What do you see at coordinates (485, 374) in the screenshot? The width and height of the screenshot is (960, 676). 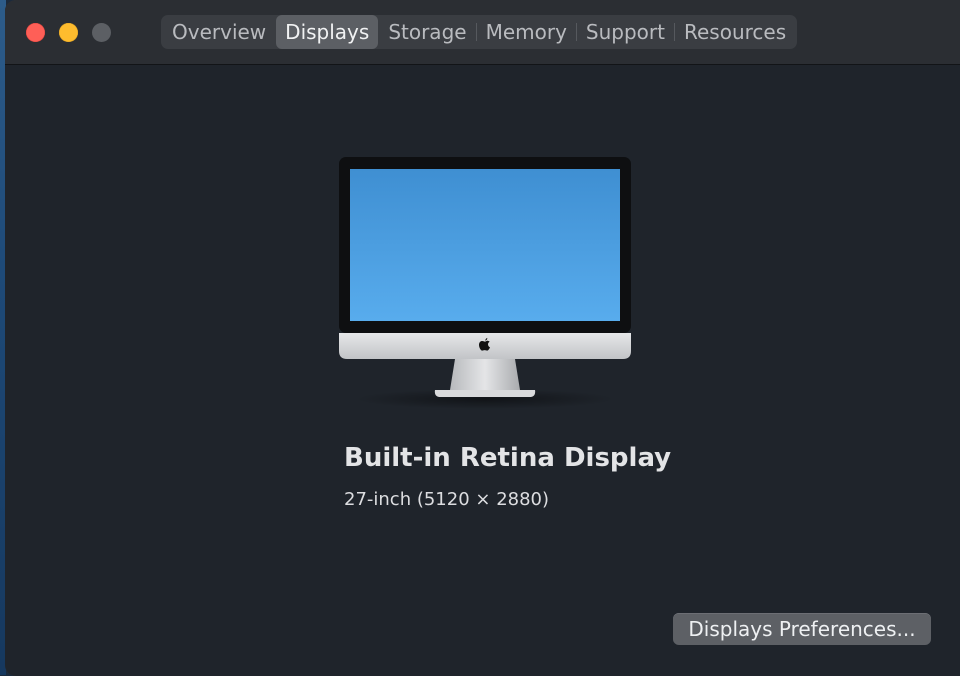 I see `imac-stand` at bounding box center [485, 374].